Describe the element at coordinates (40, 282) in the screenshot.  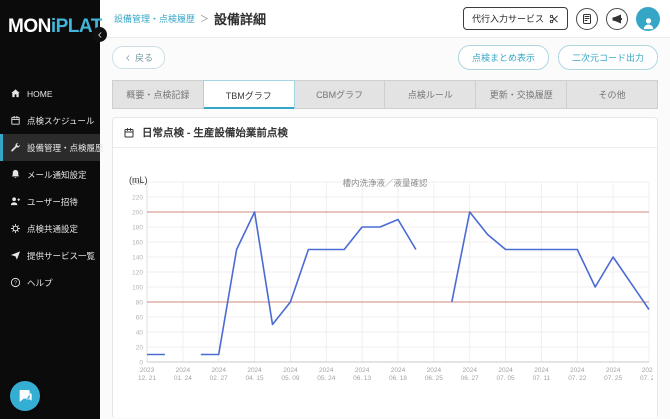
I see `sidebar-item-label: ヘルプ` at that location.